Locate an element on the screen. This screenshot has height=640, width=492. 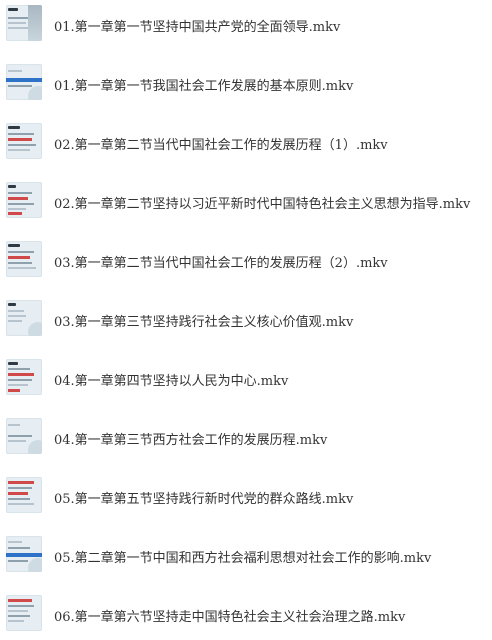
file-name: 06.第一章第六节坚持走中国特色社会主义社会治理之路.mkv is located at coordinates (229, 615).